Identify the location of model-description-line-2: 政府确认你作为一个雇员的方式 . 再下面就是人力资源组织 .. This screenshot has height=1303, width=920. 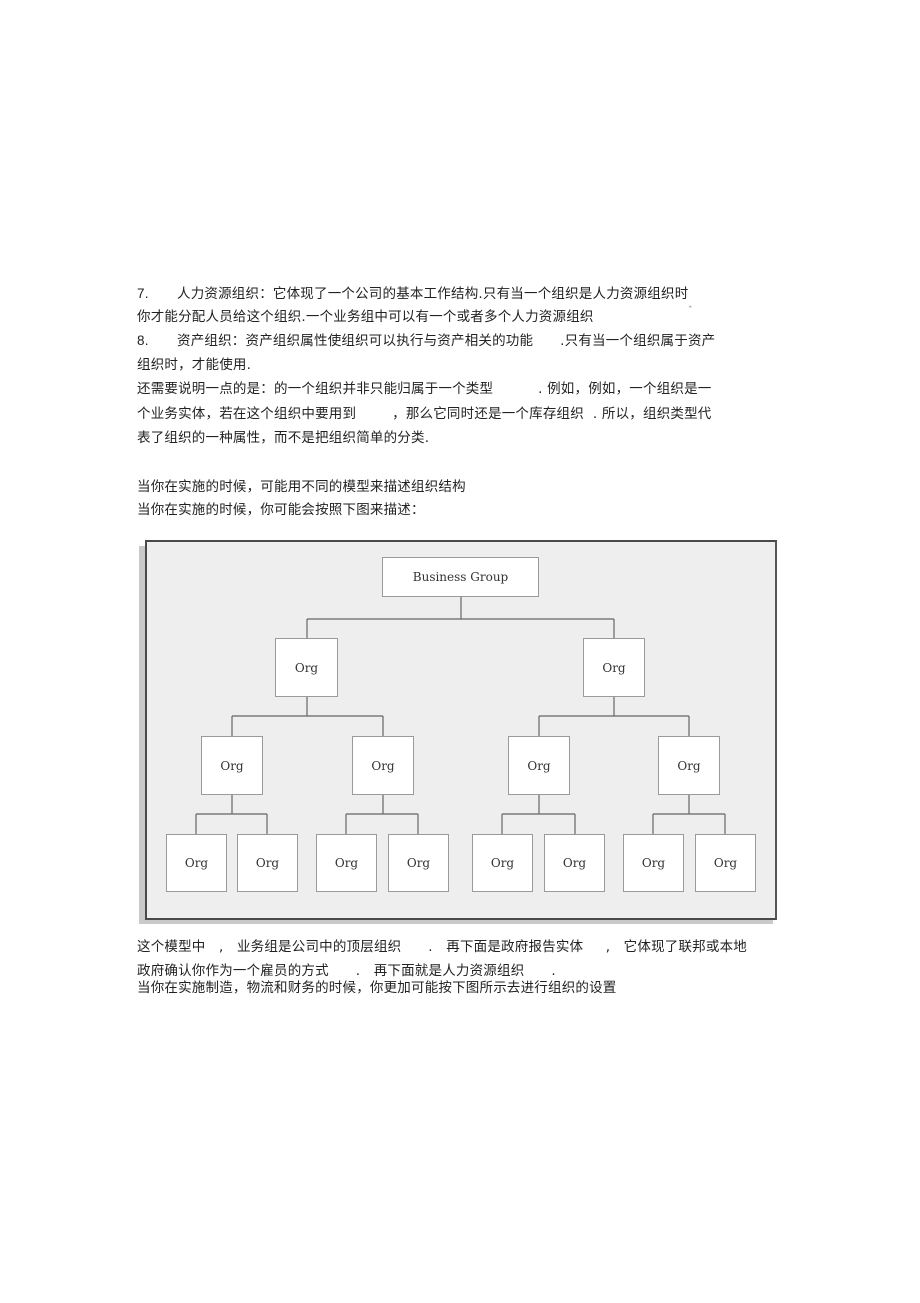
(346, 971).